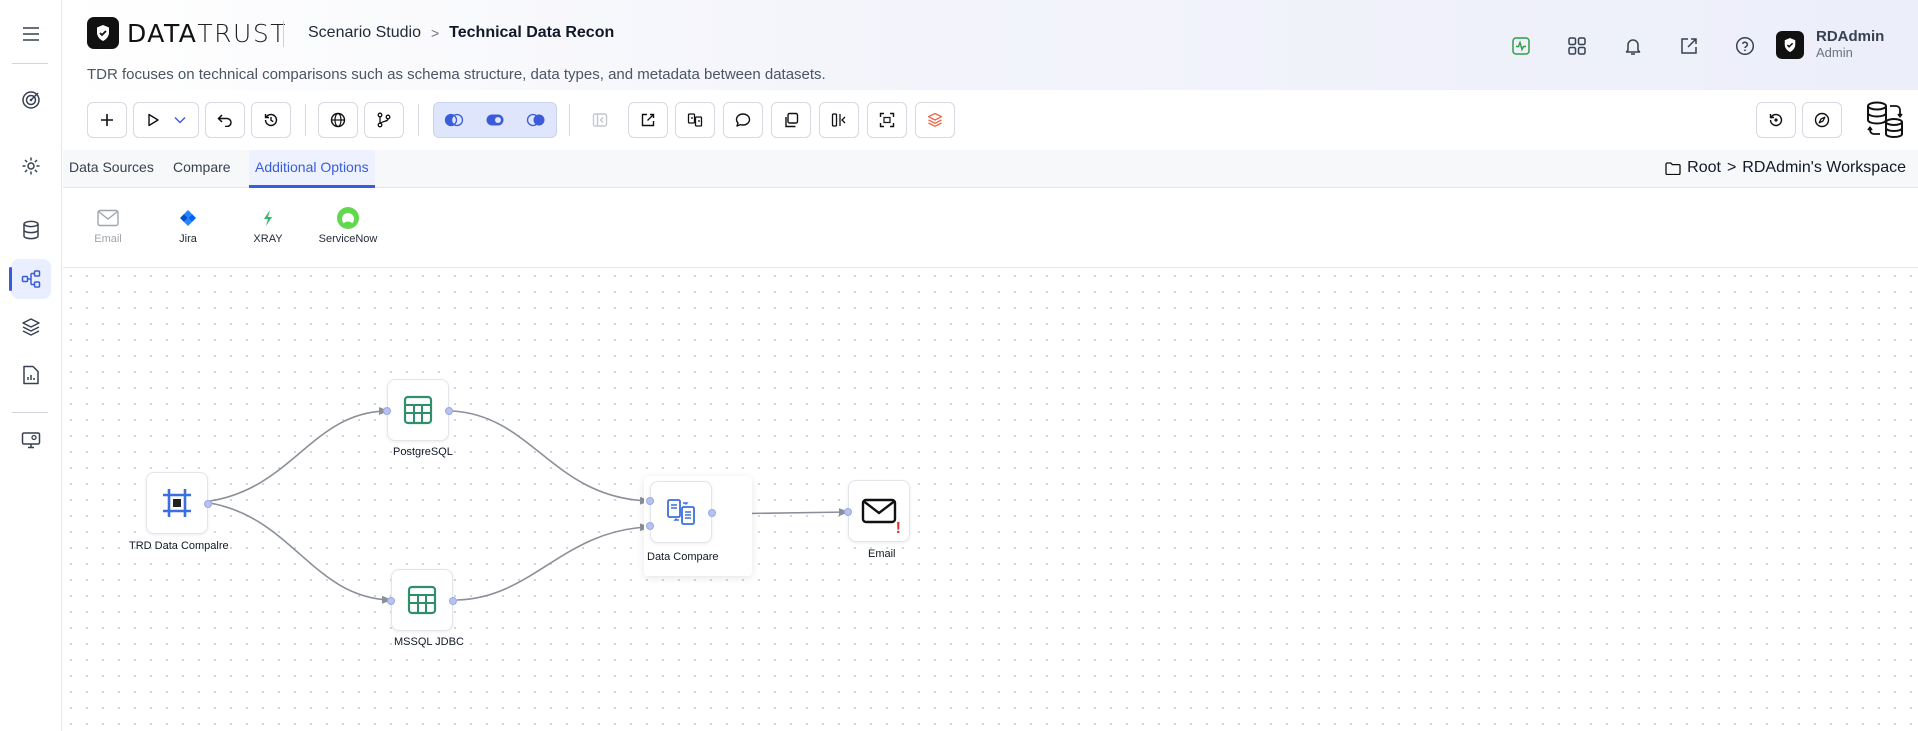 This screenshot has height=731, width=1918. I want to click on sidebar-item-layers, so click(31, 327).